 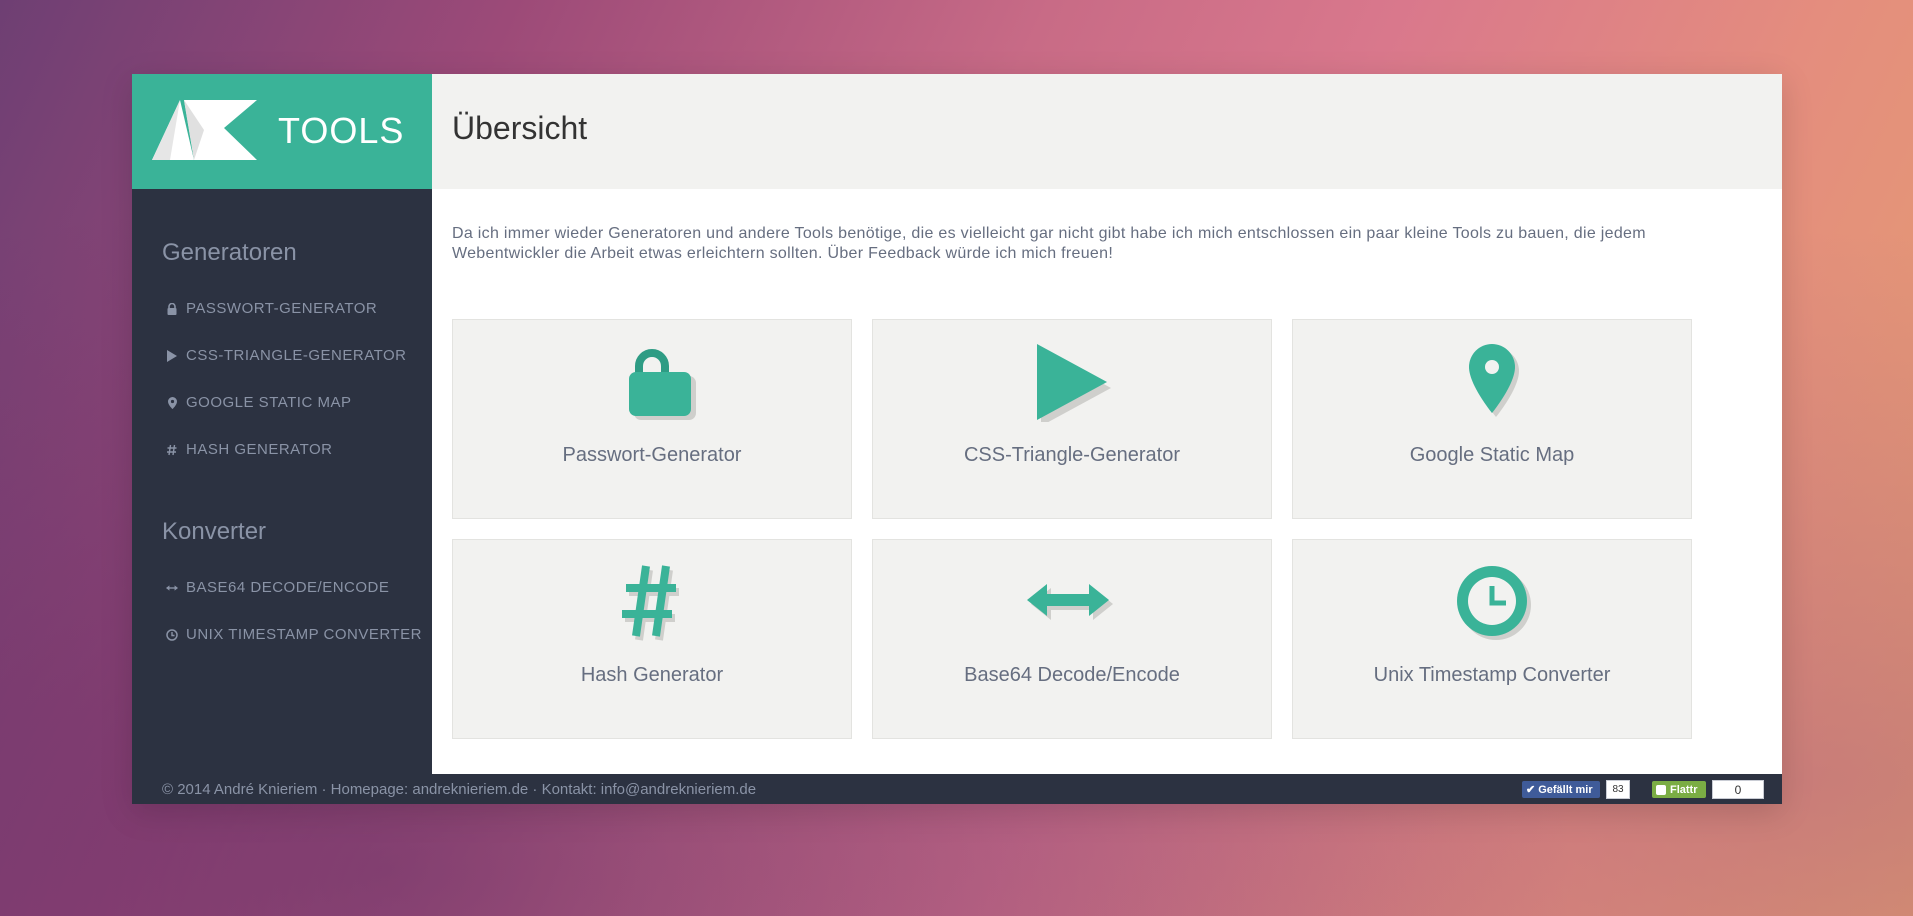 I want to click on tile-label: Unix Timestamp Converter, so click(x=1492, y=675).